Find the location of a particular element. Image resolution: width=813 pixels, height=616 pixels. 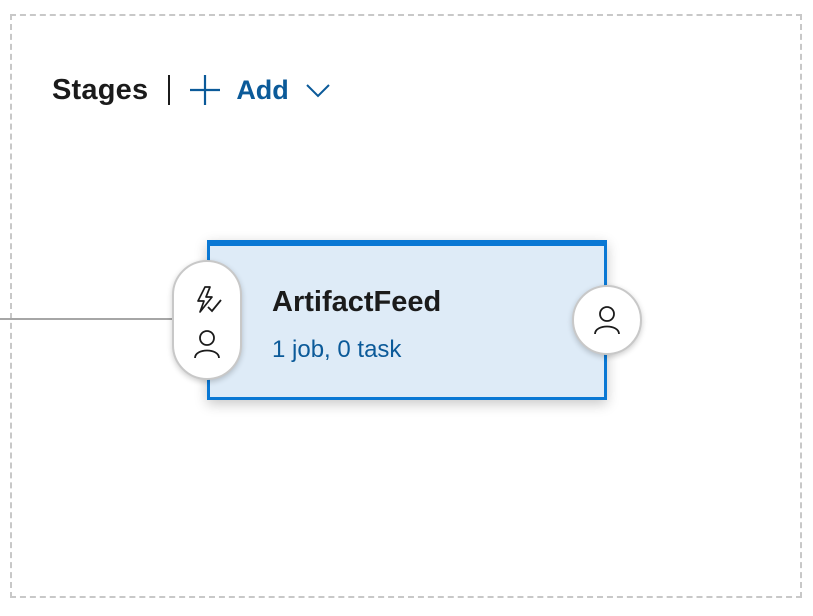

stages-title: Stages is located at coordinates (100, 89).